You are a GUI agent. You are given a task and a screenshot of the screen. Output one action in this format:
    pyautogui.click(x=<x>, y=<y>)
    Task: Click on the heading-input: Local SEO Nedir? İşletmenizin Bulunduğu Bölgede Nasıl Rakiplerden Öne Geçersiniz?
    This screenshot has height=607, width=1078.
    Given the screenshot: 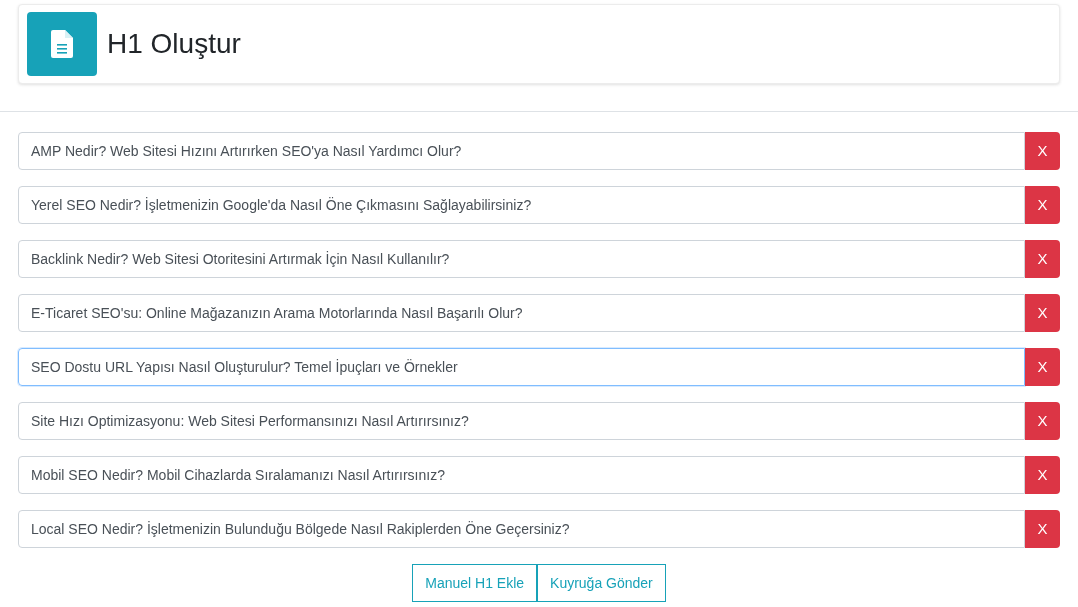 What is the action you would take?
    pyautogui.click(x=521, y=529)
    